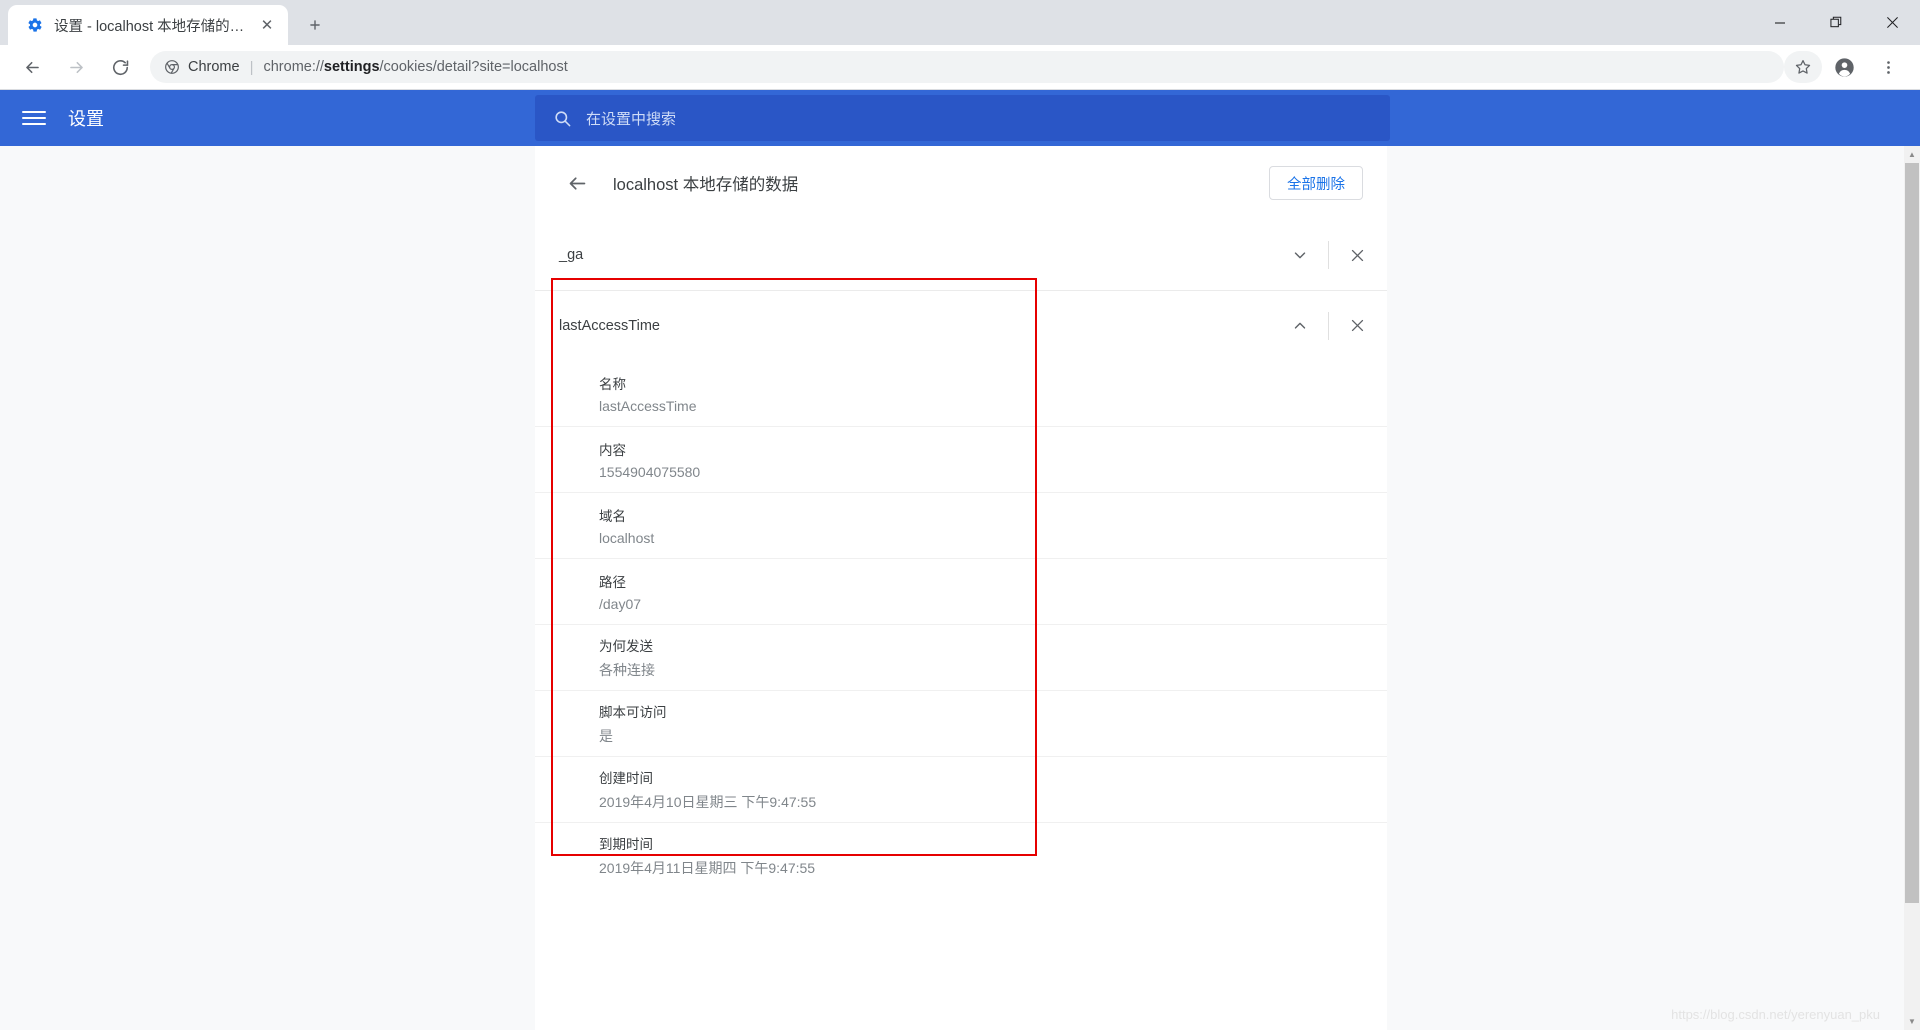 The height and width of the screenshot is (1030, 1920). I want to click on settings-search-input: 在设置中搜索, so click(962, 118).